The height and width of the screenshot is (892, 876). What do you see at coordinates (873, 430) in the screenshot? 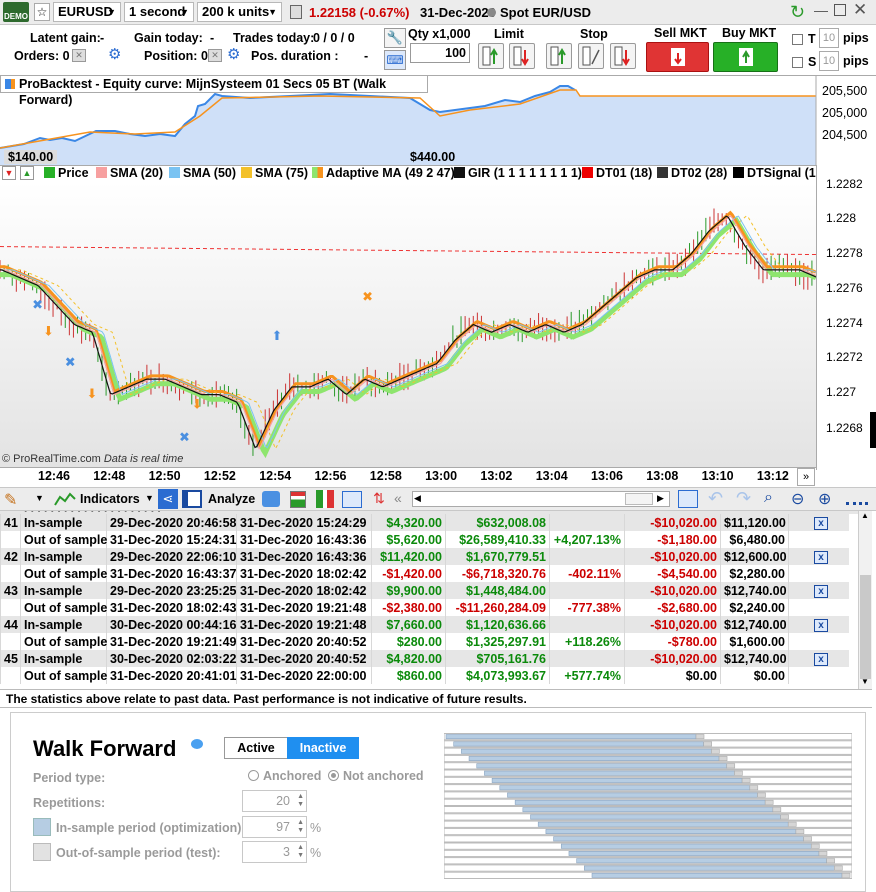
I see `side-scroll` at bounding box center [873, 430].